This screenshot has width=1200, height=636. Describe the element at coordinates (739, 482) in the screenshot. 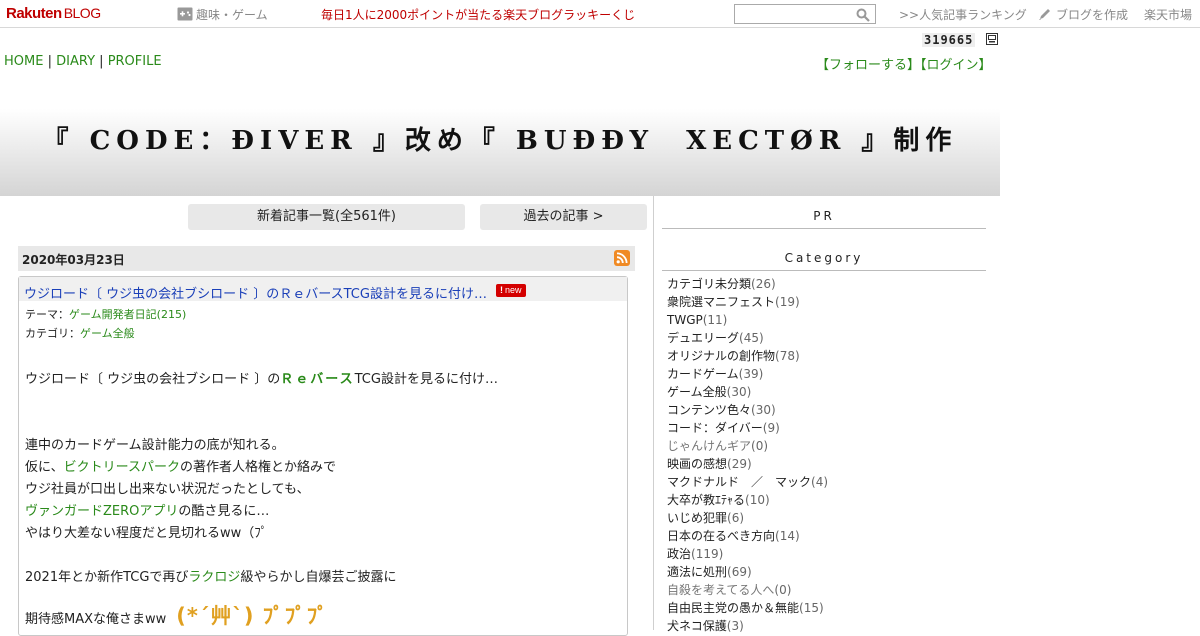

I see `category-name: マクドナルド ／ マック` at that location.